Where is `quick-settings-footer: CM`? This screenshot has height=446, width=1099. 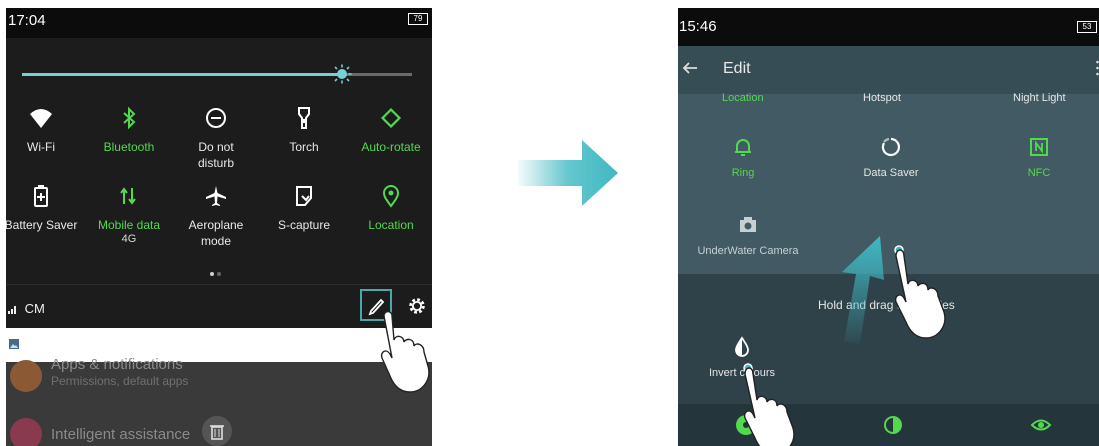 quick-settings-footer: CM is located at coordinates (219, 306).